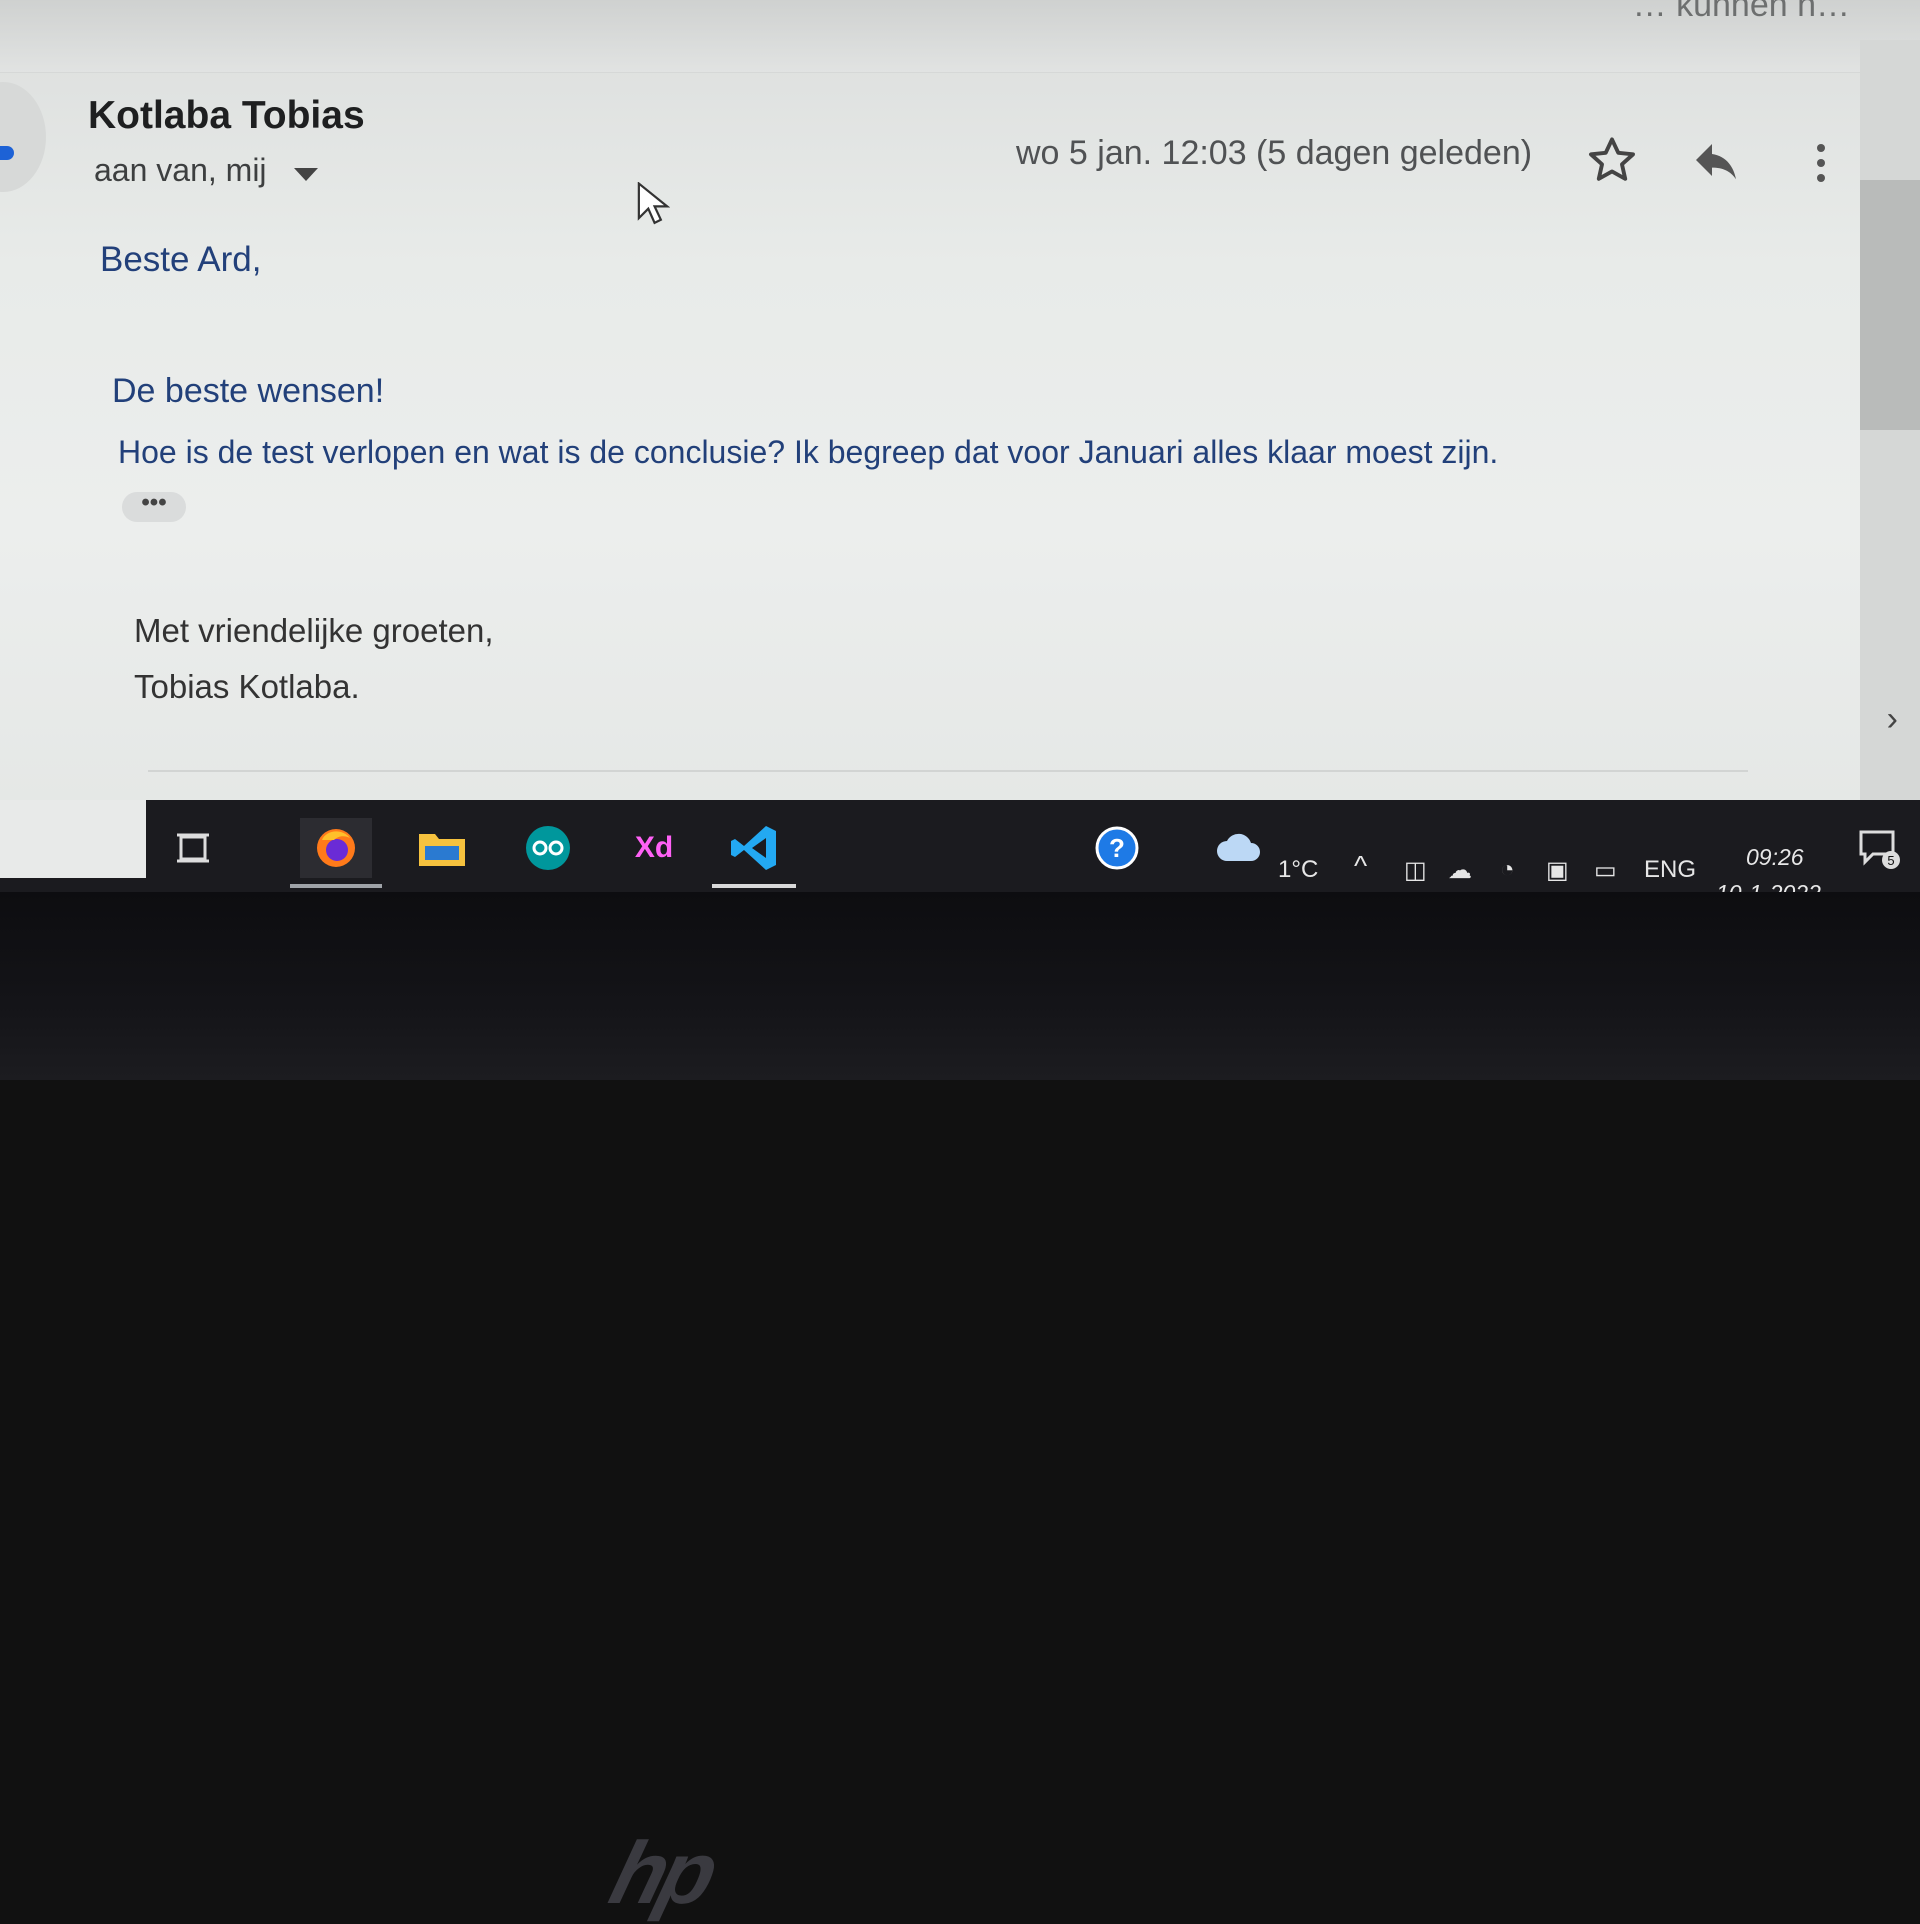  I want to click on notification-icon: 5, so click(1879, 848).